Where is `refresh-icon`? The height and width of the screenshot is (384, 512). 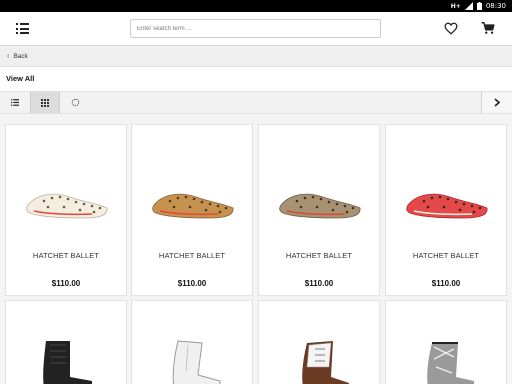 refresh-icon is located at coordinates (75, 102).